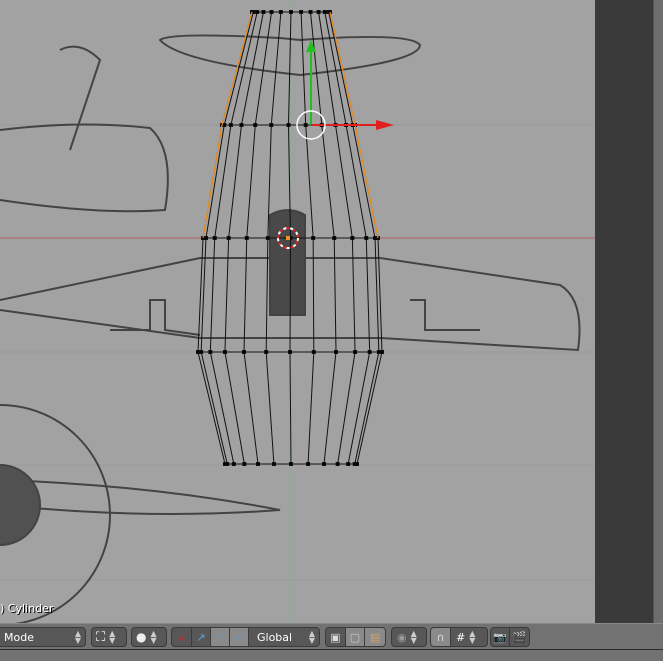 The height and width of the screenshot is (661, 663). Describe the element at coordinates (385, 125) in the screenshot. I see `x-arrow-icon` at that location.